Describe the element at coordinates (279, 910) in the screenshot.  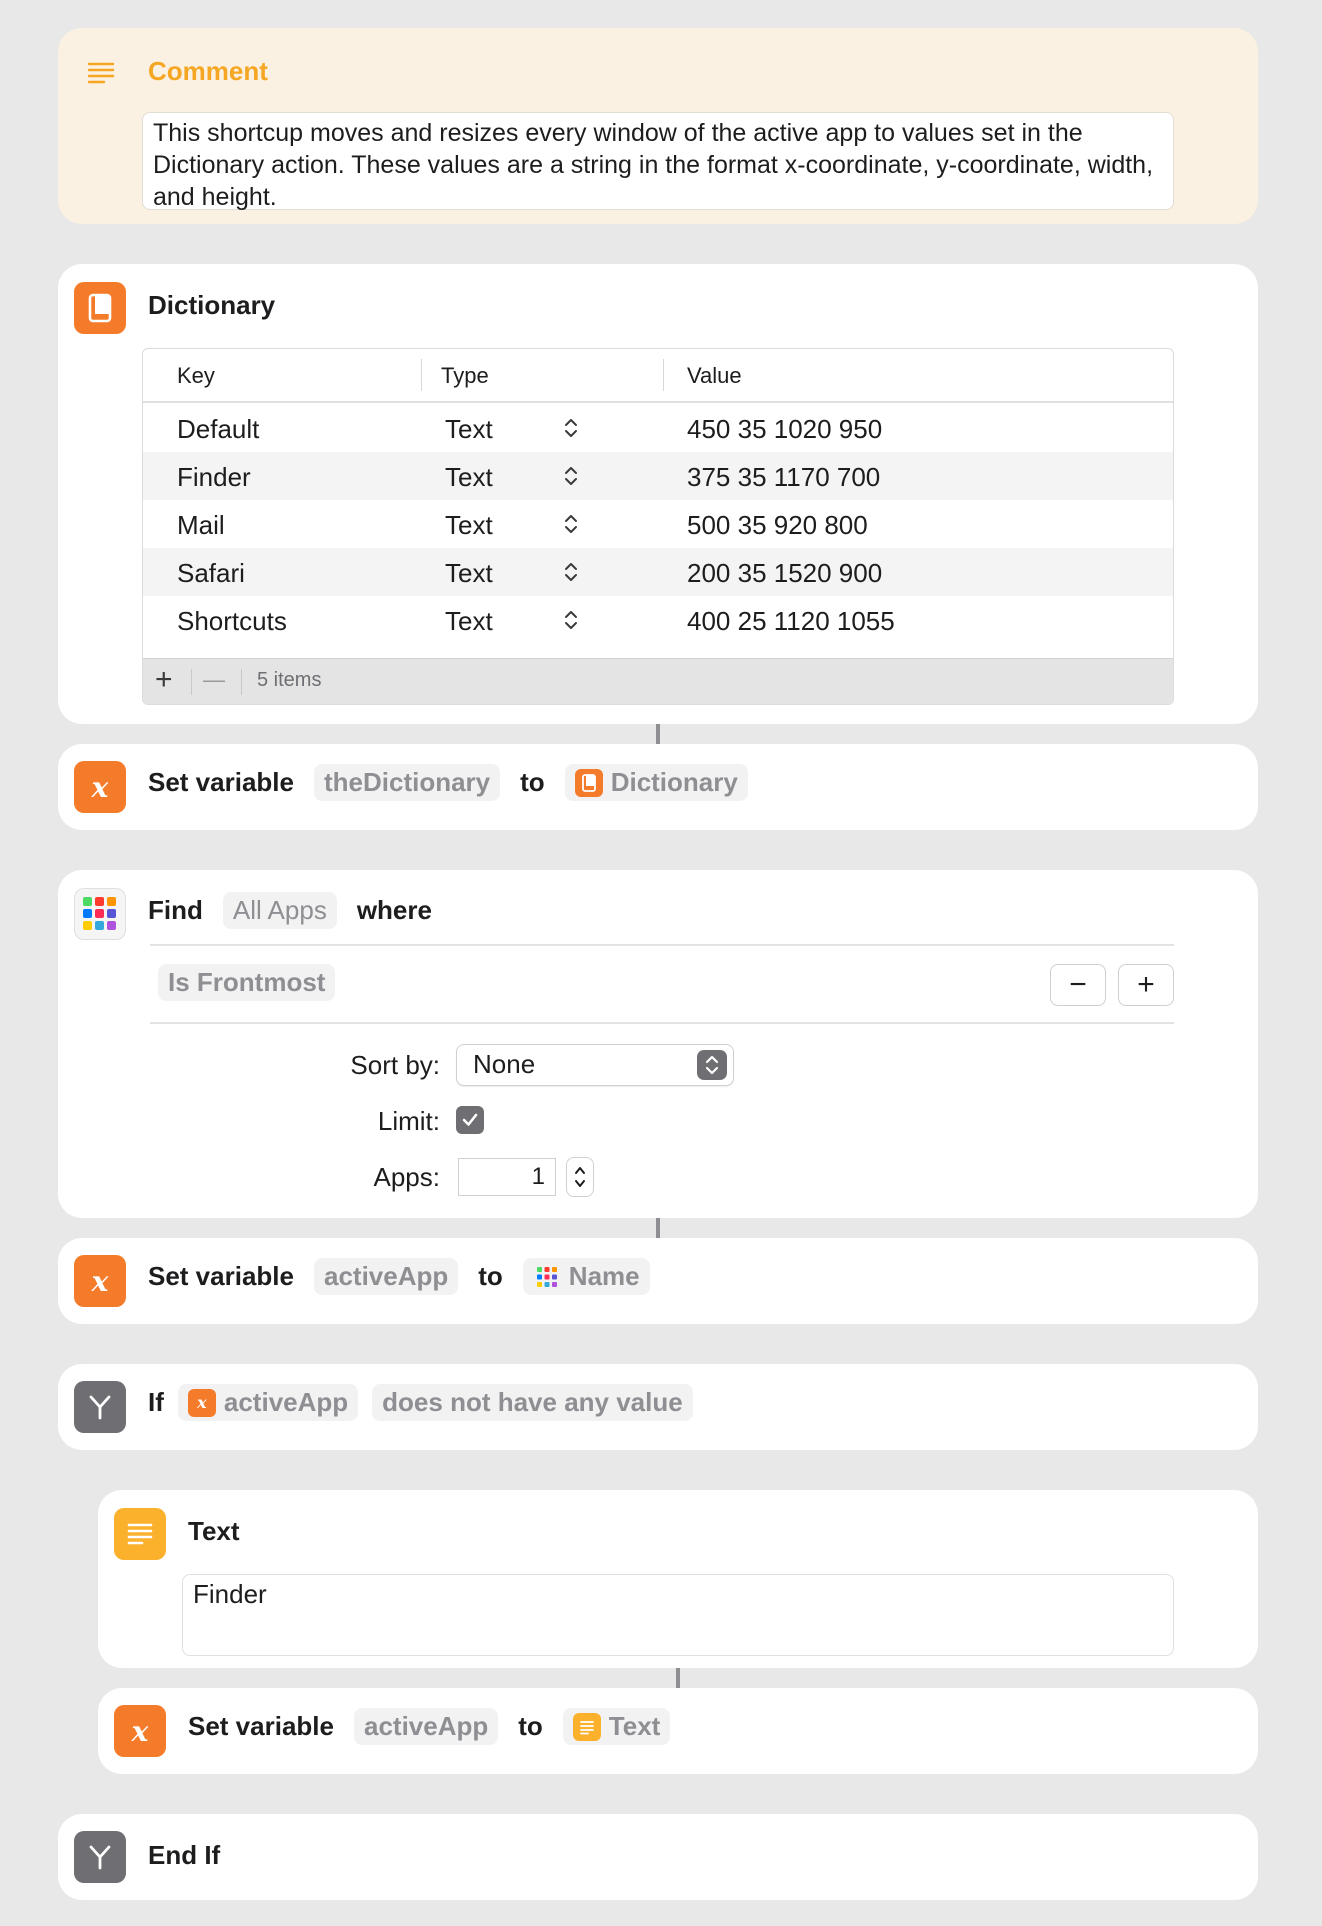
I see `find-target-pill: All Apps` at that location.